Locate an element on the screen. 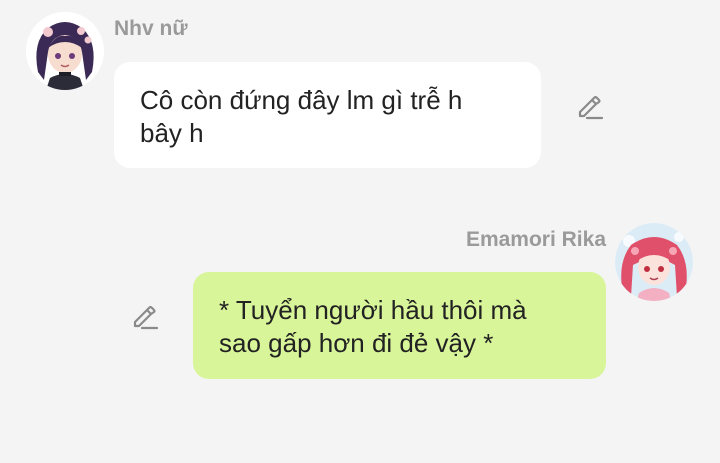  sender-name: Nhv nữ is located at coordinates (151, 28).